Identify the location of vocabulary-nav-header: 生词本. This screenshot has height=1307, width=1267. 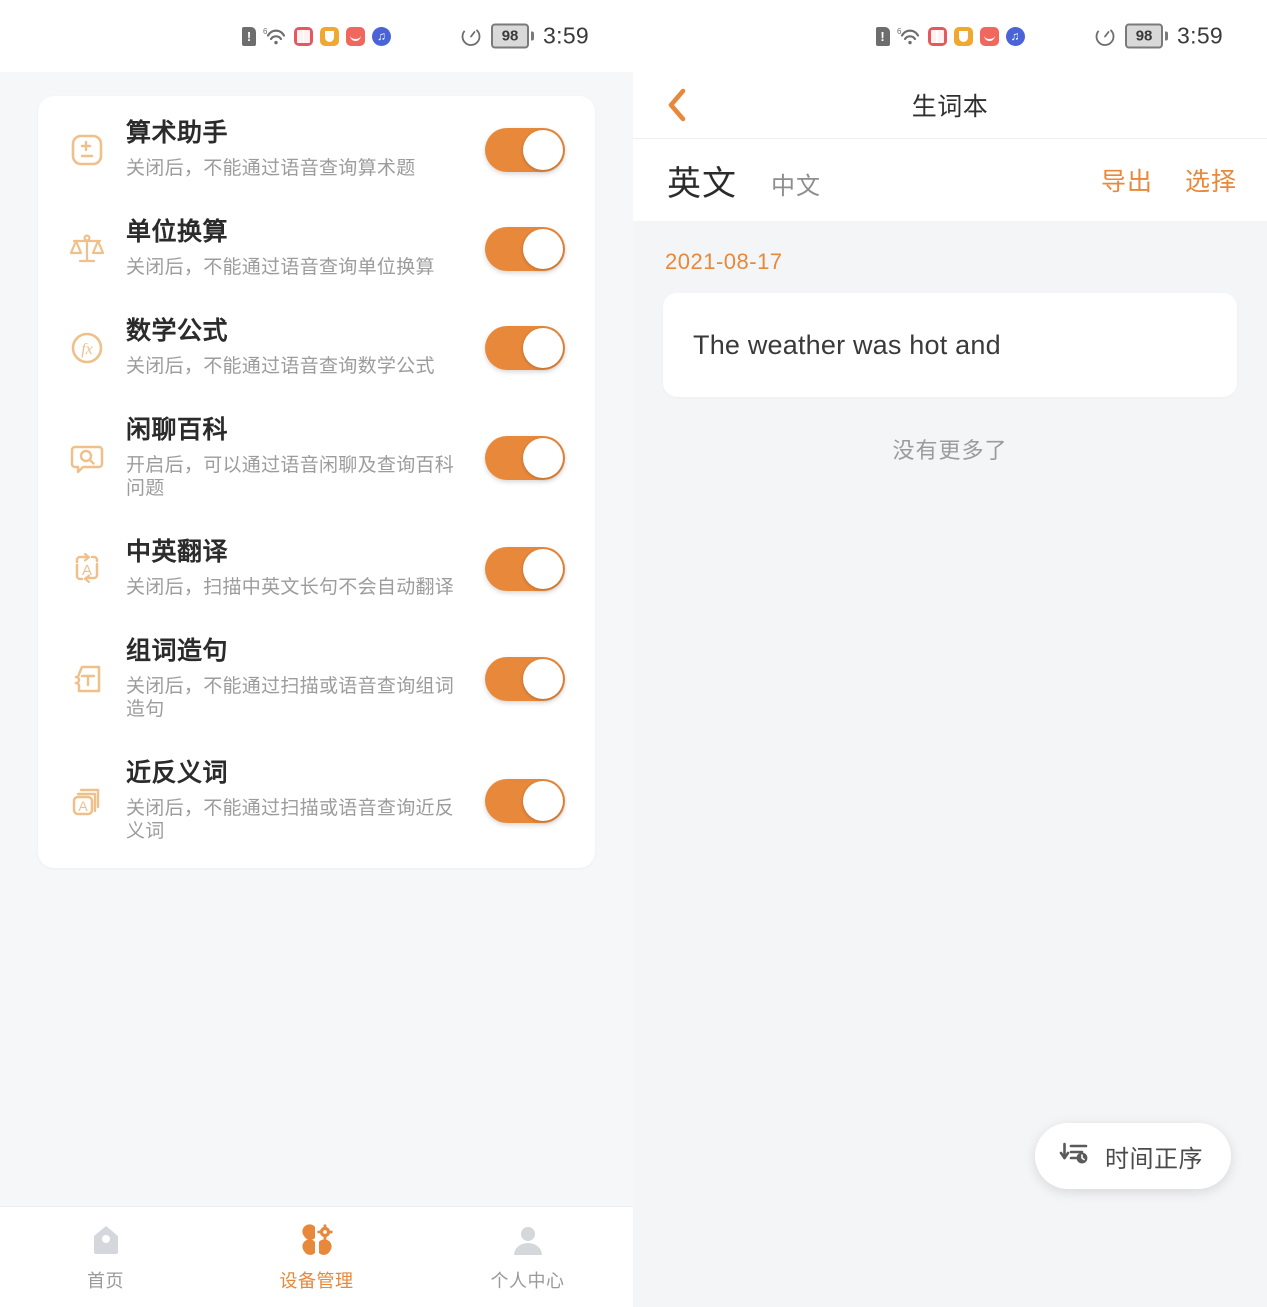
(950, 105).